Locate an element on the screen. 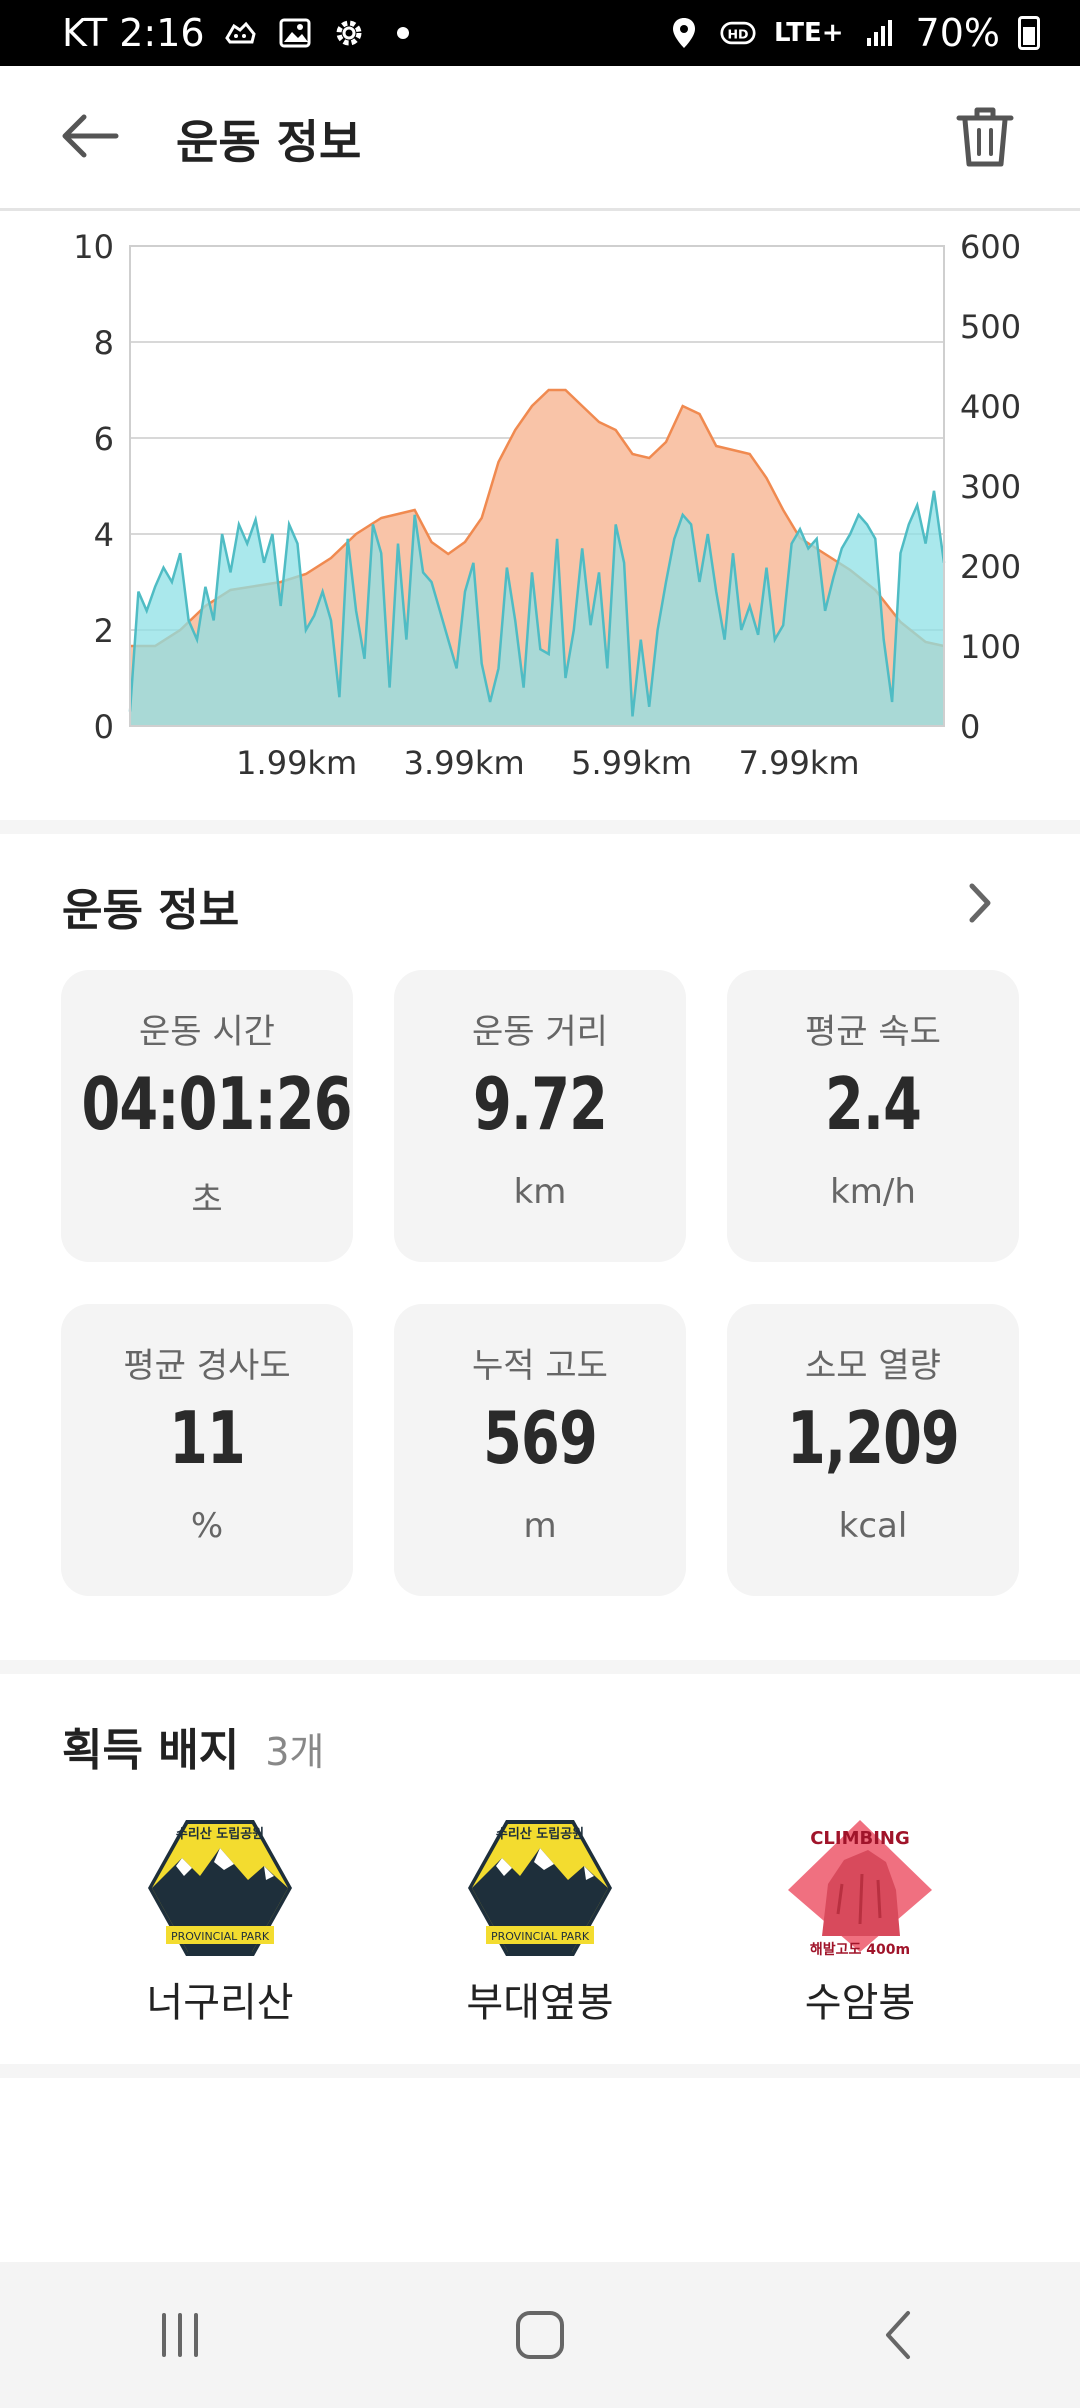  stat-card-distance: 운동 거리 9.72 km is located at coordinates (540, 1116).